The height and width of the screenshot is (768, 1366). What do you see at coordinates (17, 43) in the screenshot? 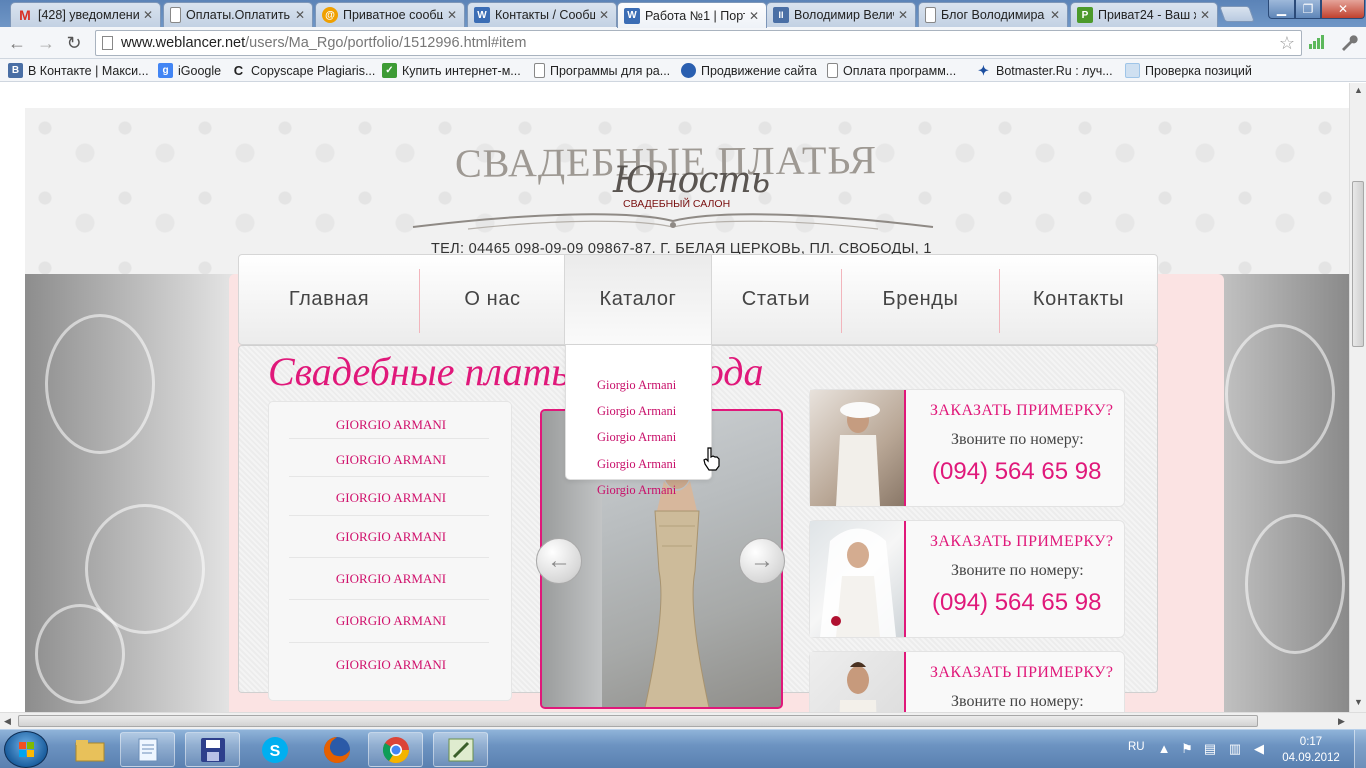
I see `back-button: ←` at bounding box center [17, 43].